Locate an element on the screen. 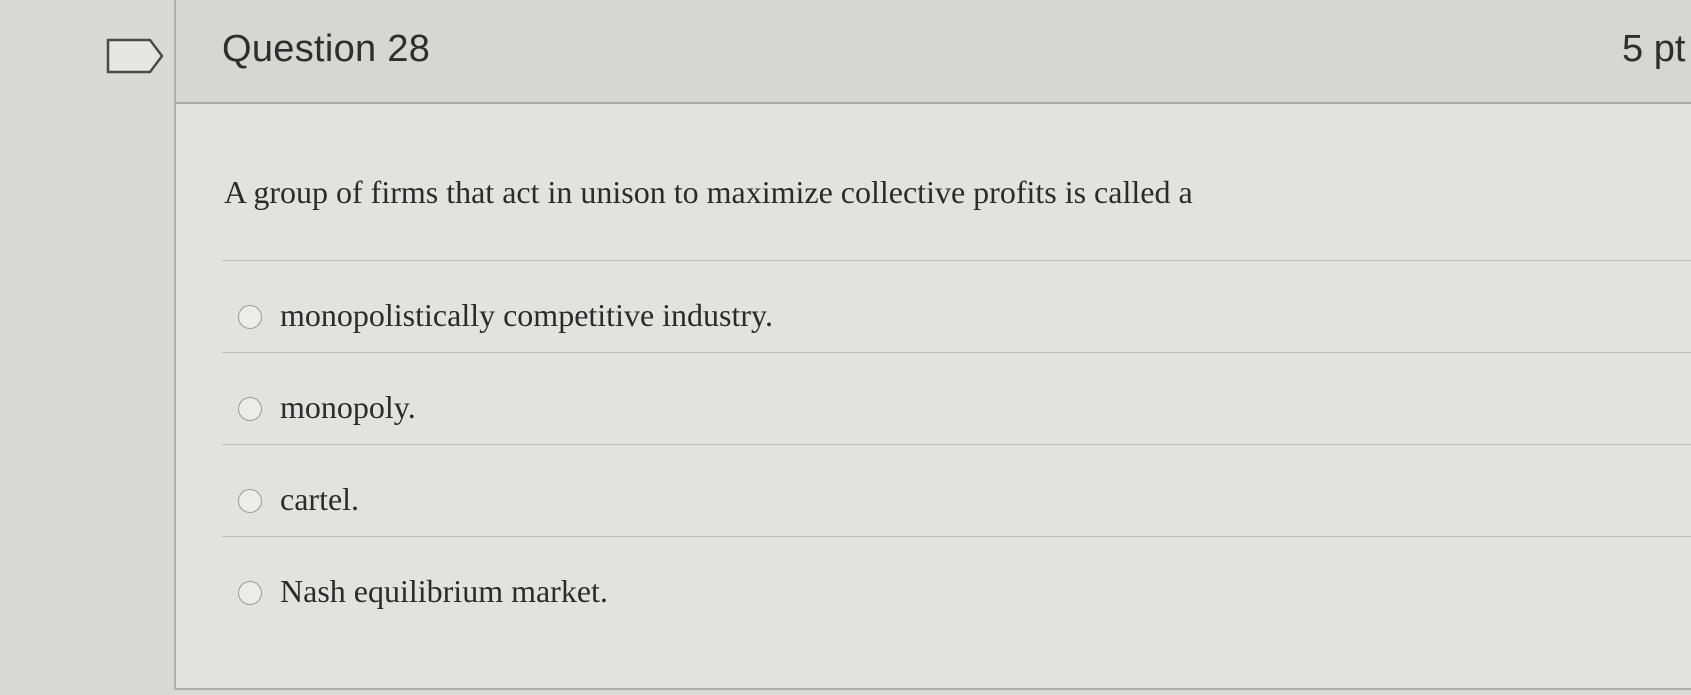  flag-question-button is located at coordinates (136, 56).